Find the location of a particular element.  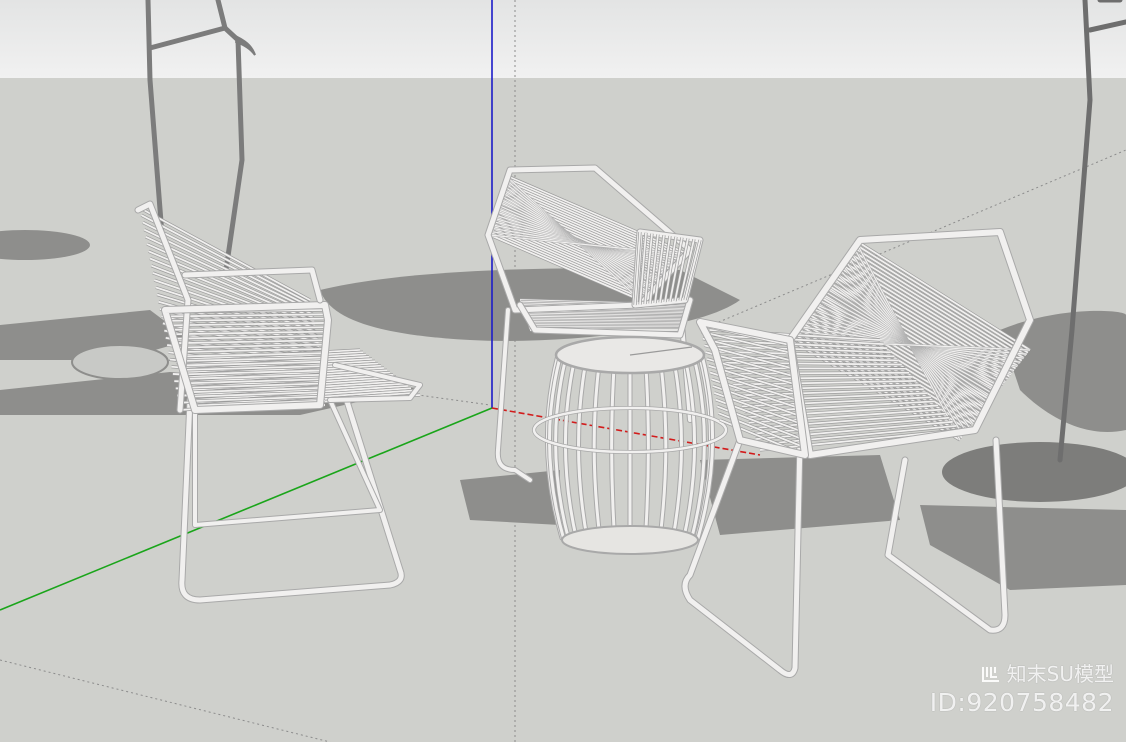

watermark-brand-text: 知末SU模型 is located at coordinates (1060, 673).